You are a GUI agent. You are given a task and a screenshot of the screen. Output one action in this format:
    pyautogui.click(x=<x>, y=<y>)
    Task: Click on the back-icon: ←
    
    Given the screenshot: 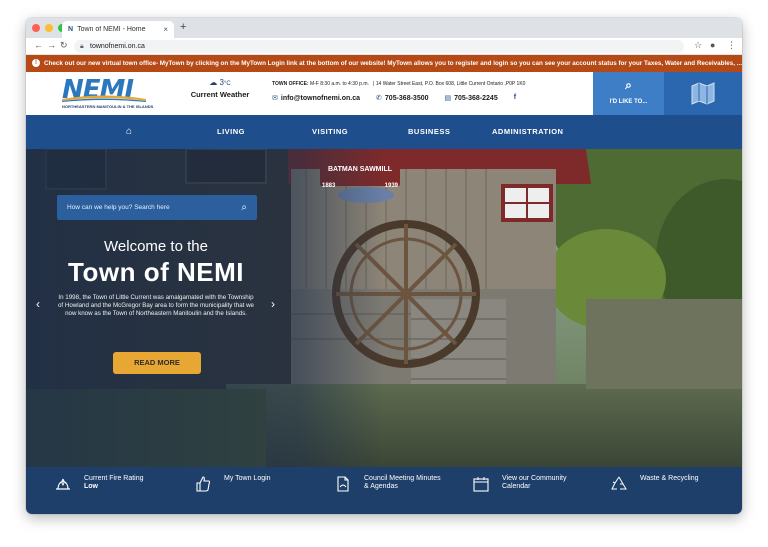 What is the action you would take?
    pyautogui.click(x=38, y=45)
    